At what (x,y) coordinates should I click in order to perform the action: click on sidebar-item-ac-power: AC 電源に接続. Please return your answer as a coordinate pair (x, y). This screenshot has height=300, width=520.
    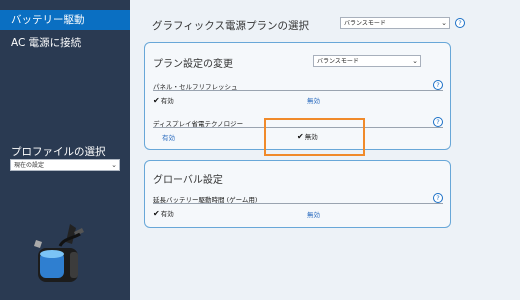
    Looking at the image, I should click on (65, 43).